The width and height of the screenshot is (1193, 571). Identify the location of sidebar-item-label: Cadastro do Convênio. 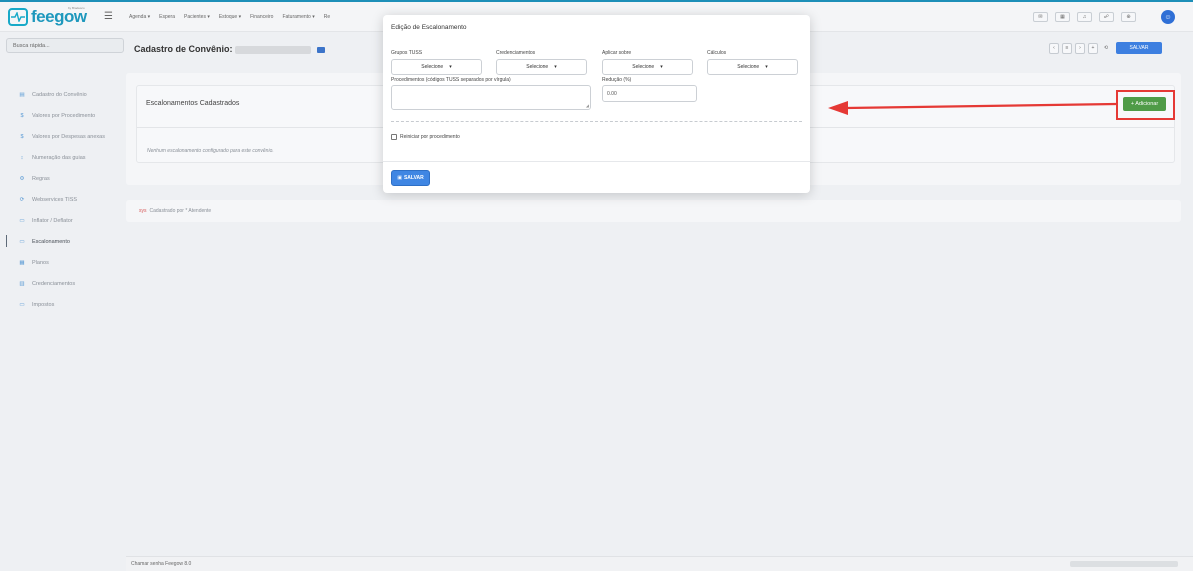
(59, 94).